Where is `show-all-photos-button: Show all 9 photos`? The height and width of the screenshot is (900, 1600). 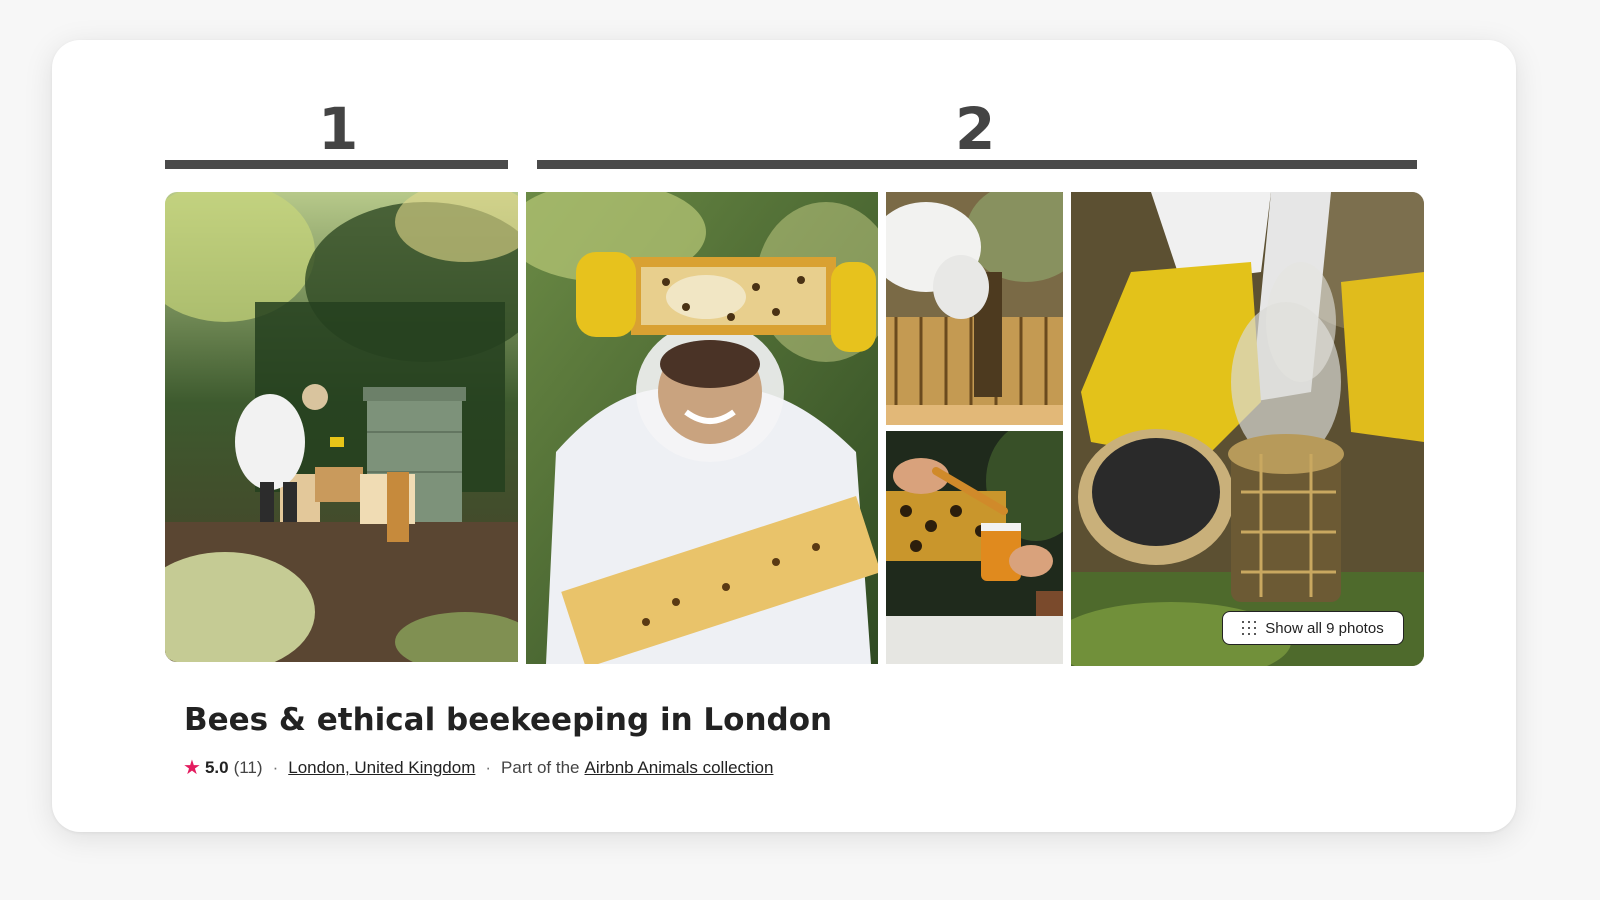 show-all-photos-button: Show all 9 photos is located at coordinates (1313, 628).